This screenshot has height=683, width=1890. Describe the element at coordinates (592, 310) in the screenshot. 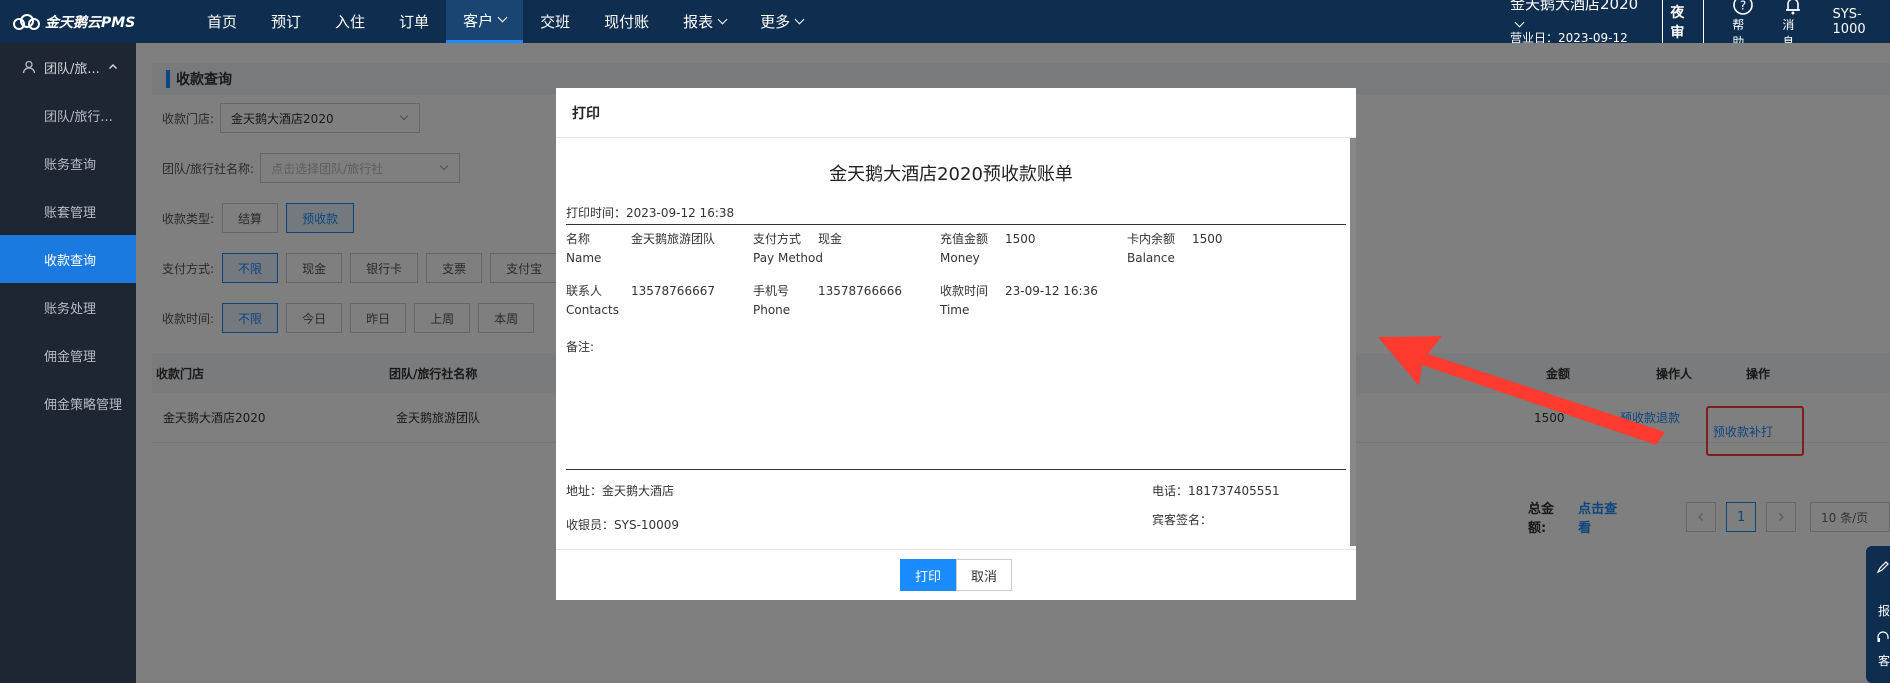

I see `field-contacts-label-en: Contacts` at that location.